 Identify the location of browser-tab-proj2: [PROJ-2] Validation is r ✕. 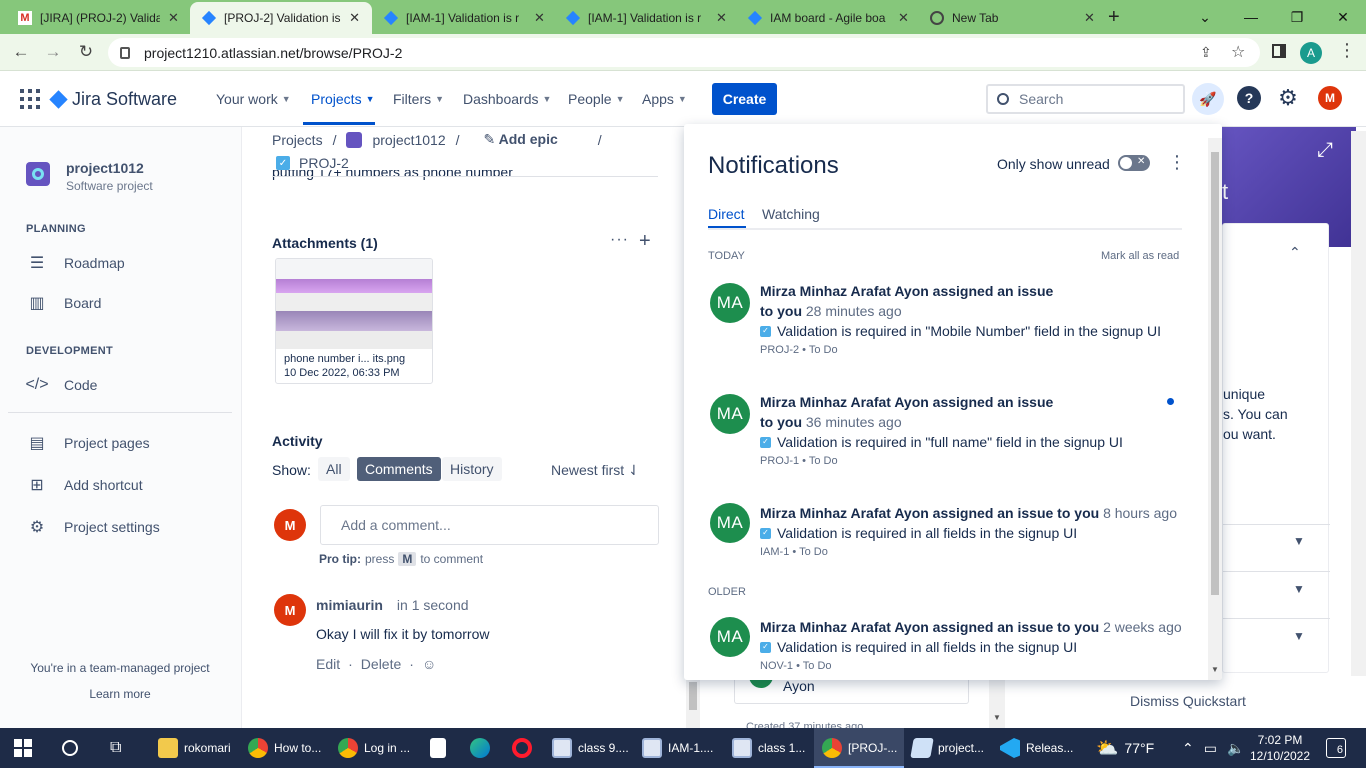
(281, 18).